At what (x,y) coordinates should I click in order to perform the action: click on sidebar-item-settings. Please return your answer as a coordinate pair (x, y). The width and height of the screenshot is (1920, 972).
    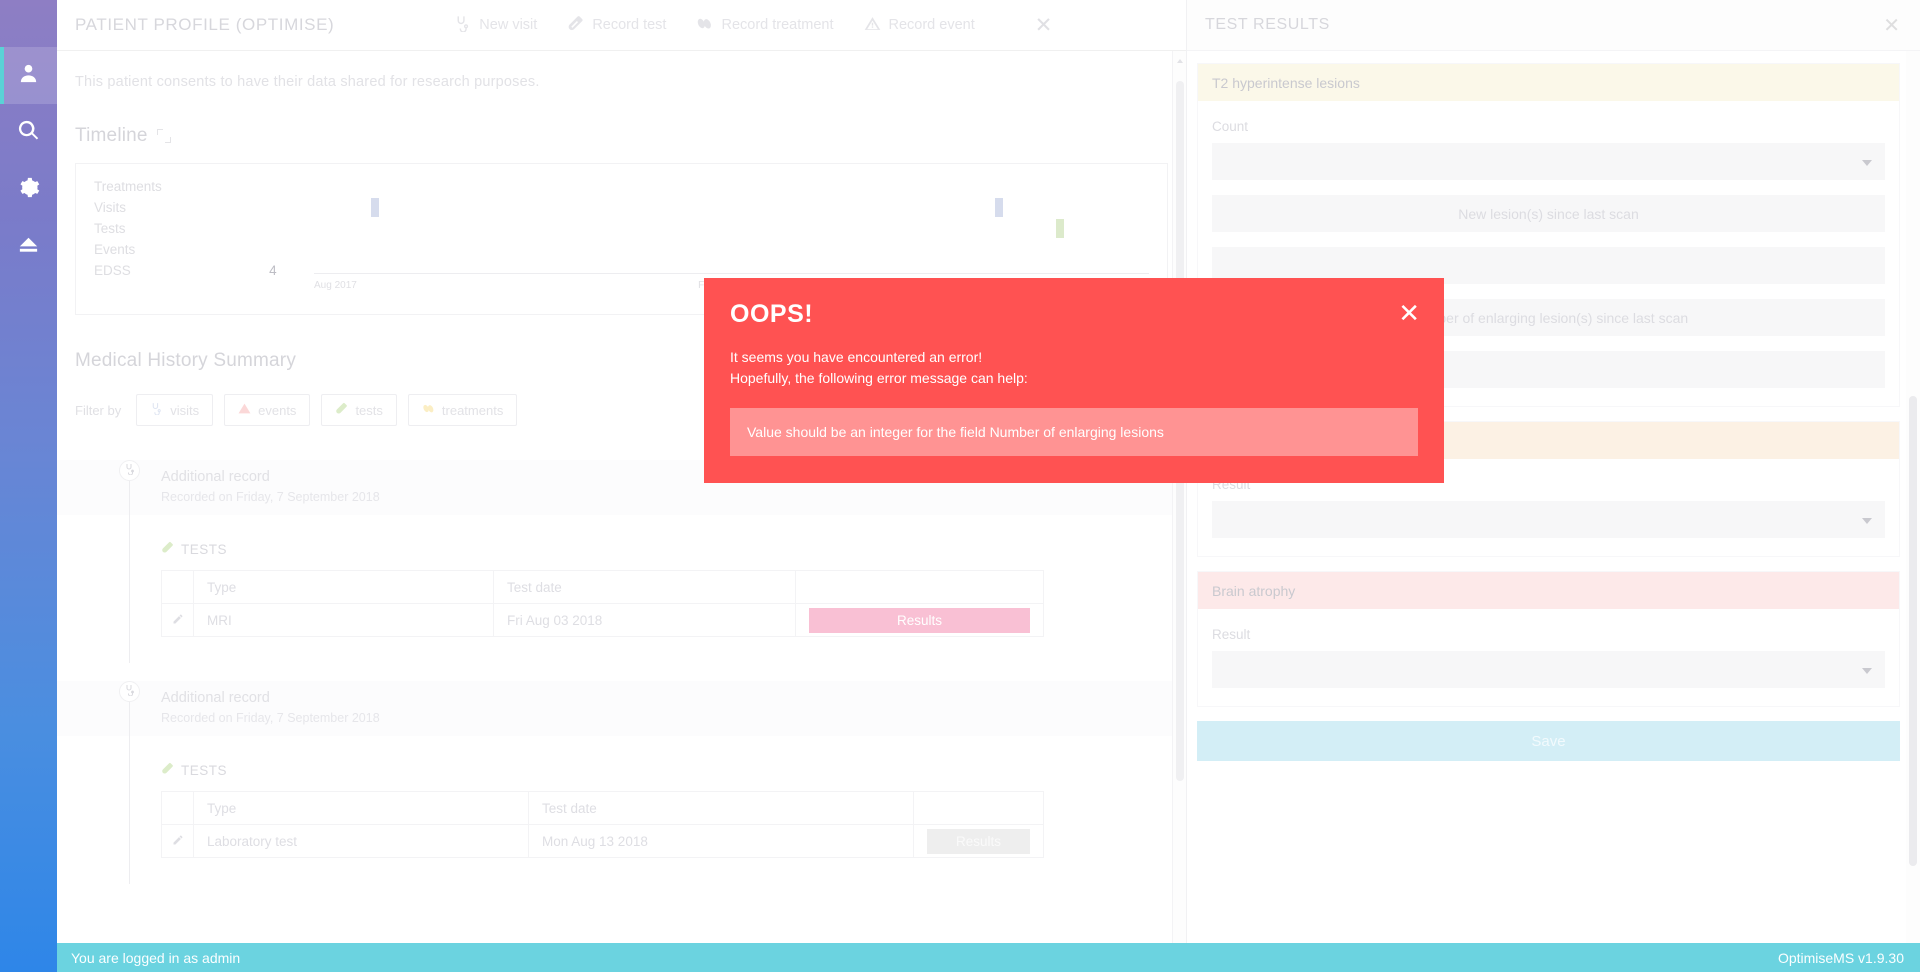
    Looking at the image, I should click on (28, 189).